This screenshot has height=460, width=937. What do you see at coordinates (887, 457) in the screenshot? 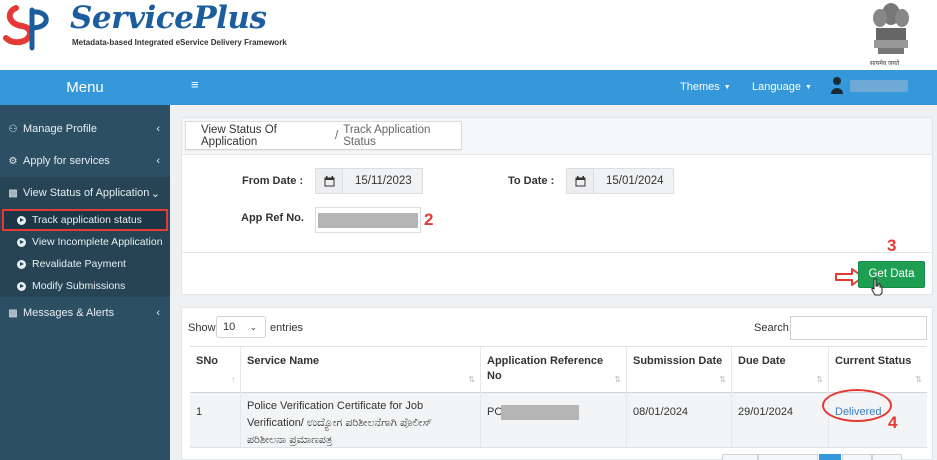
I see `pagination-last` at bounding box center [887, 457].